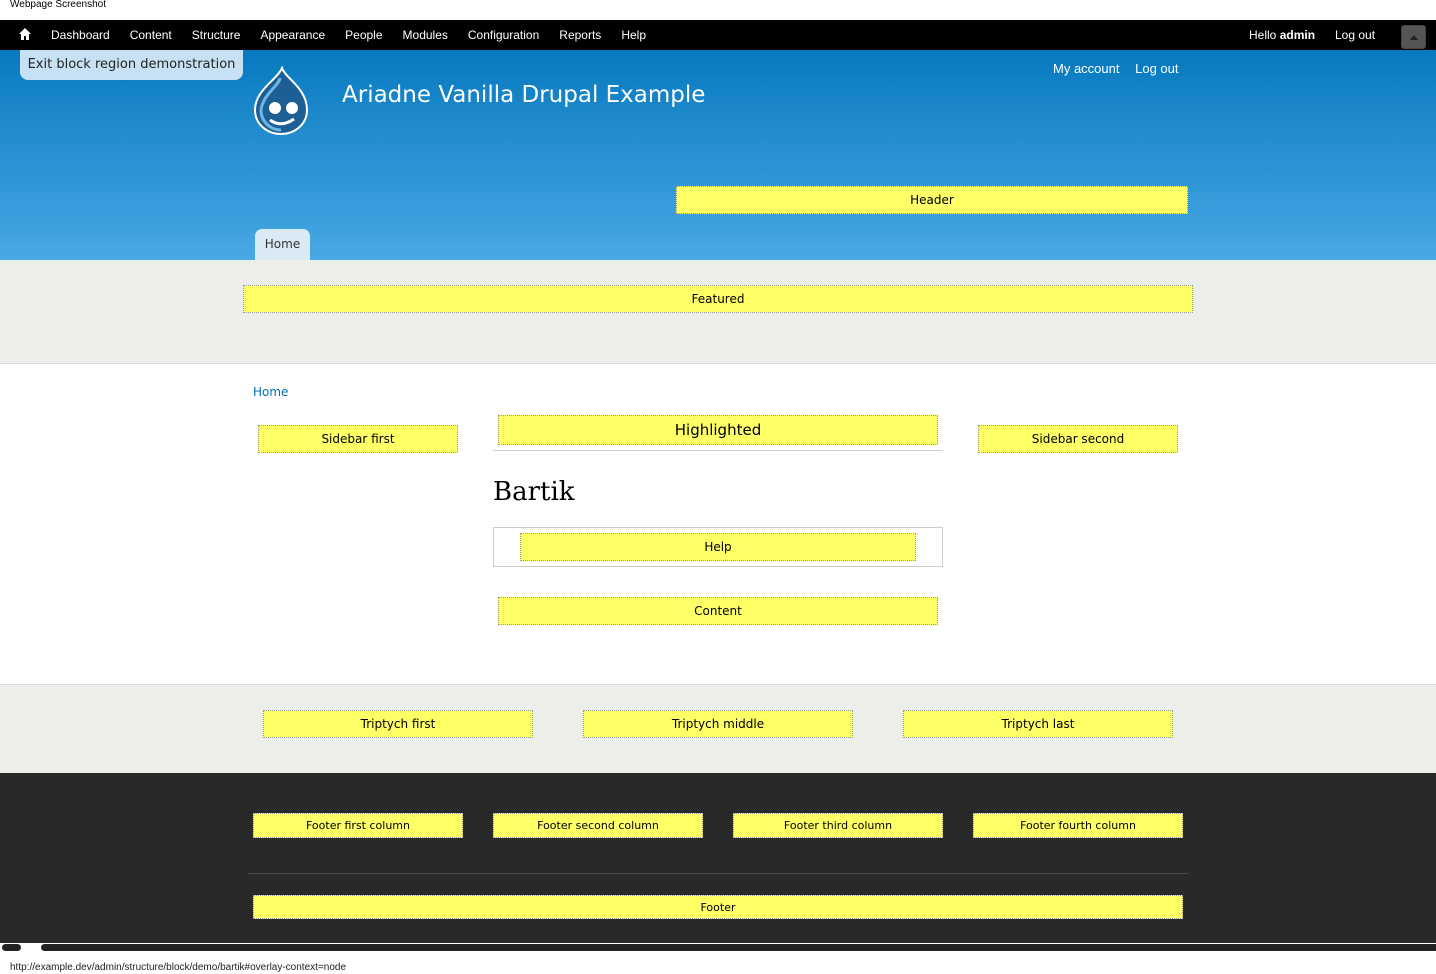 This screenshot has height=974, width=1436. Describe the element at coordinates (151, 35) in the screenshot. I see `toolbar-item-content: Content` at that location.